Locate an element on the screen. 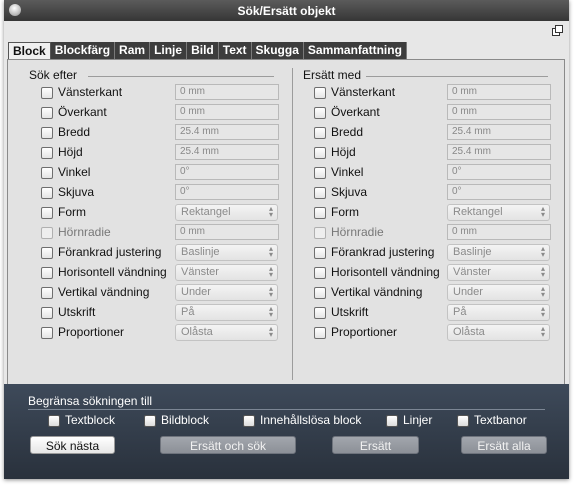 This screenshot has width=574, height=485. search-form-checkbox is located at coordinates (47, 213).